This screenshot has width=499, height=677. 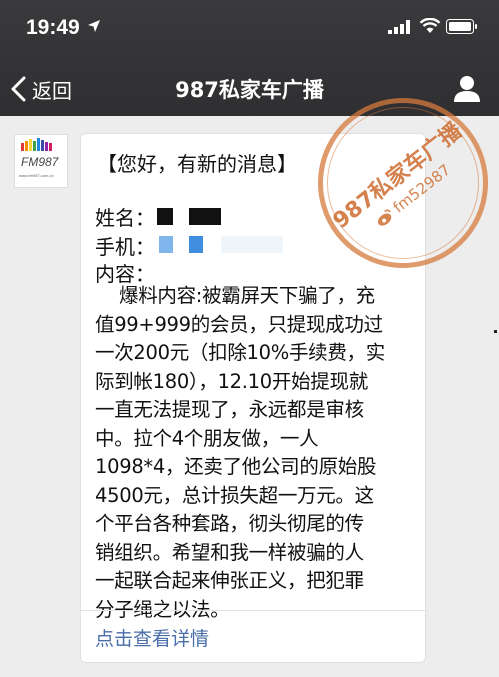 I want to click on account-avatar: FM987 www.fm987.com.cn, so click(x=41, y=161).